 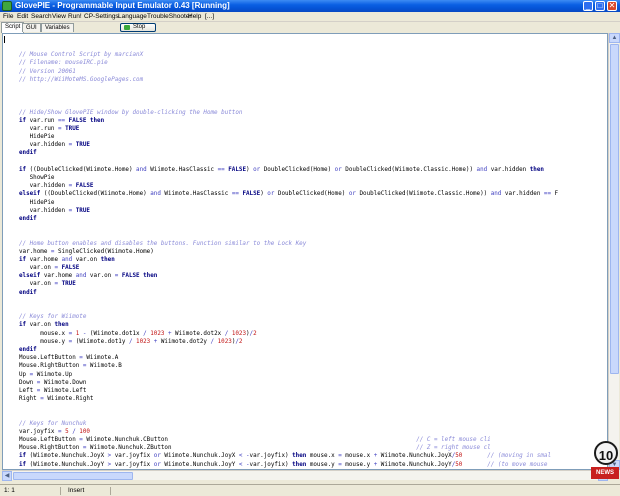 What do you see at coordinates (453, 448) in the screenshot?
I see `code-comment: // Z = right mouse cl` at bounding box center [453, 448].